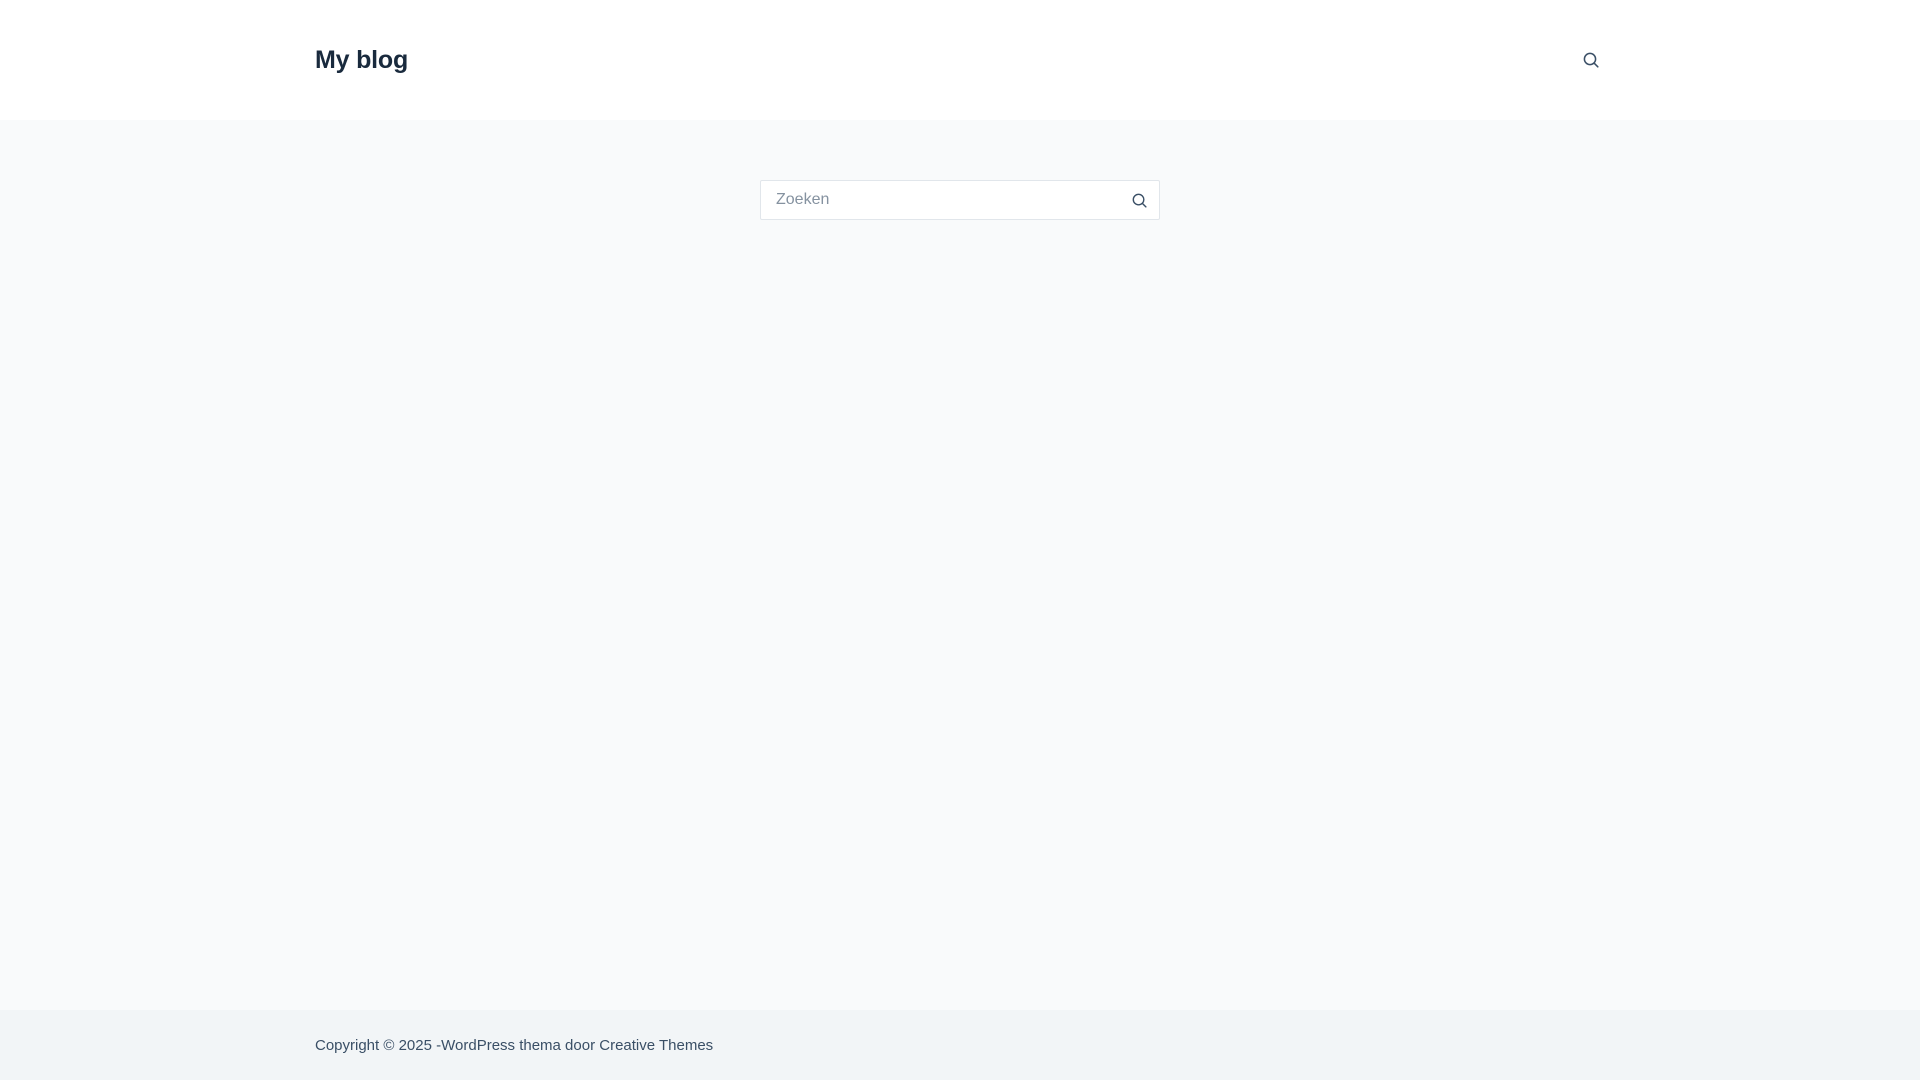 Image resolution: width=1920 pixels, height=1080 pixels. What do you see at coordinates (361, 60) in the screenshot?
I see `site-title: My blog` at bounding box center [361, 60].